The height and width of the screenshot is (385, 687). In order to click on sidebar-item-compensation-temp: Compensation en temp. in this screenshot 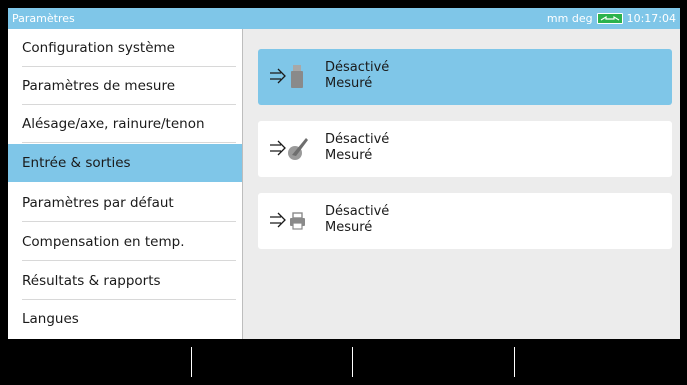, I will do `click(125, 242)`.